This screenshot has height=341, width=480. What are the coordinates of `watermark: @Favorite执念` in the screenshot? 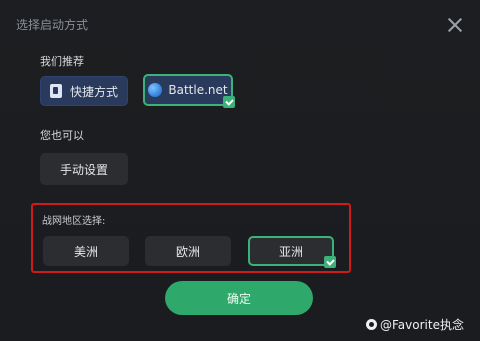 It's located at (415, 324).